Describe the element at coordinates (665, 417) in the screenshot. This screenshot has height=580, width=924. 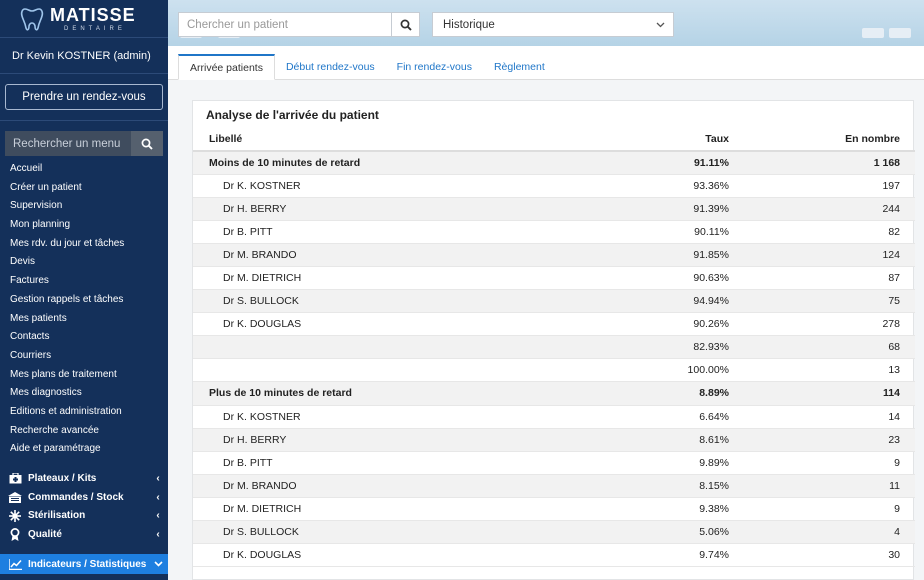
I see `cell-rate: 6.64%` at that location.